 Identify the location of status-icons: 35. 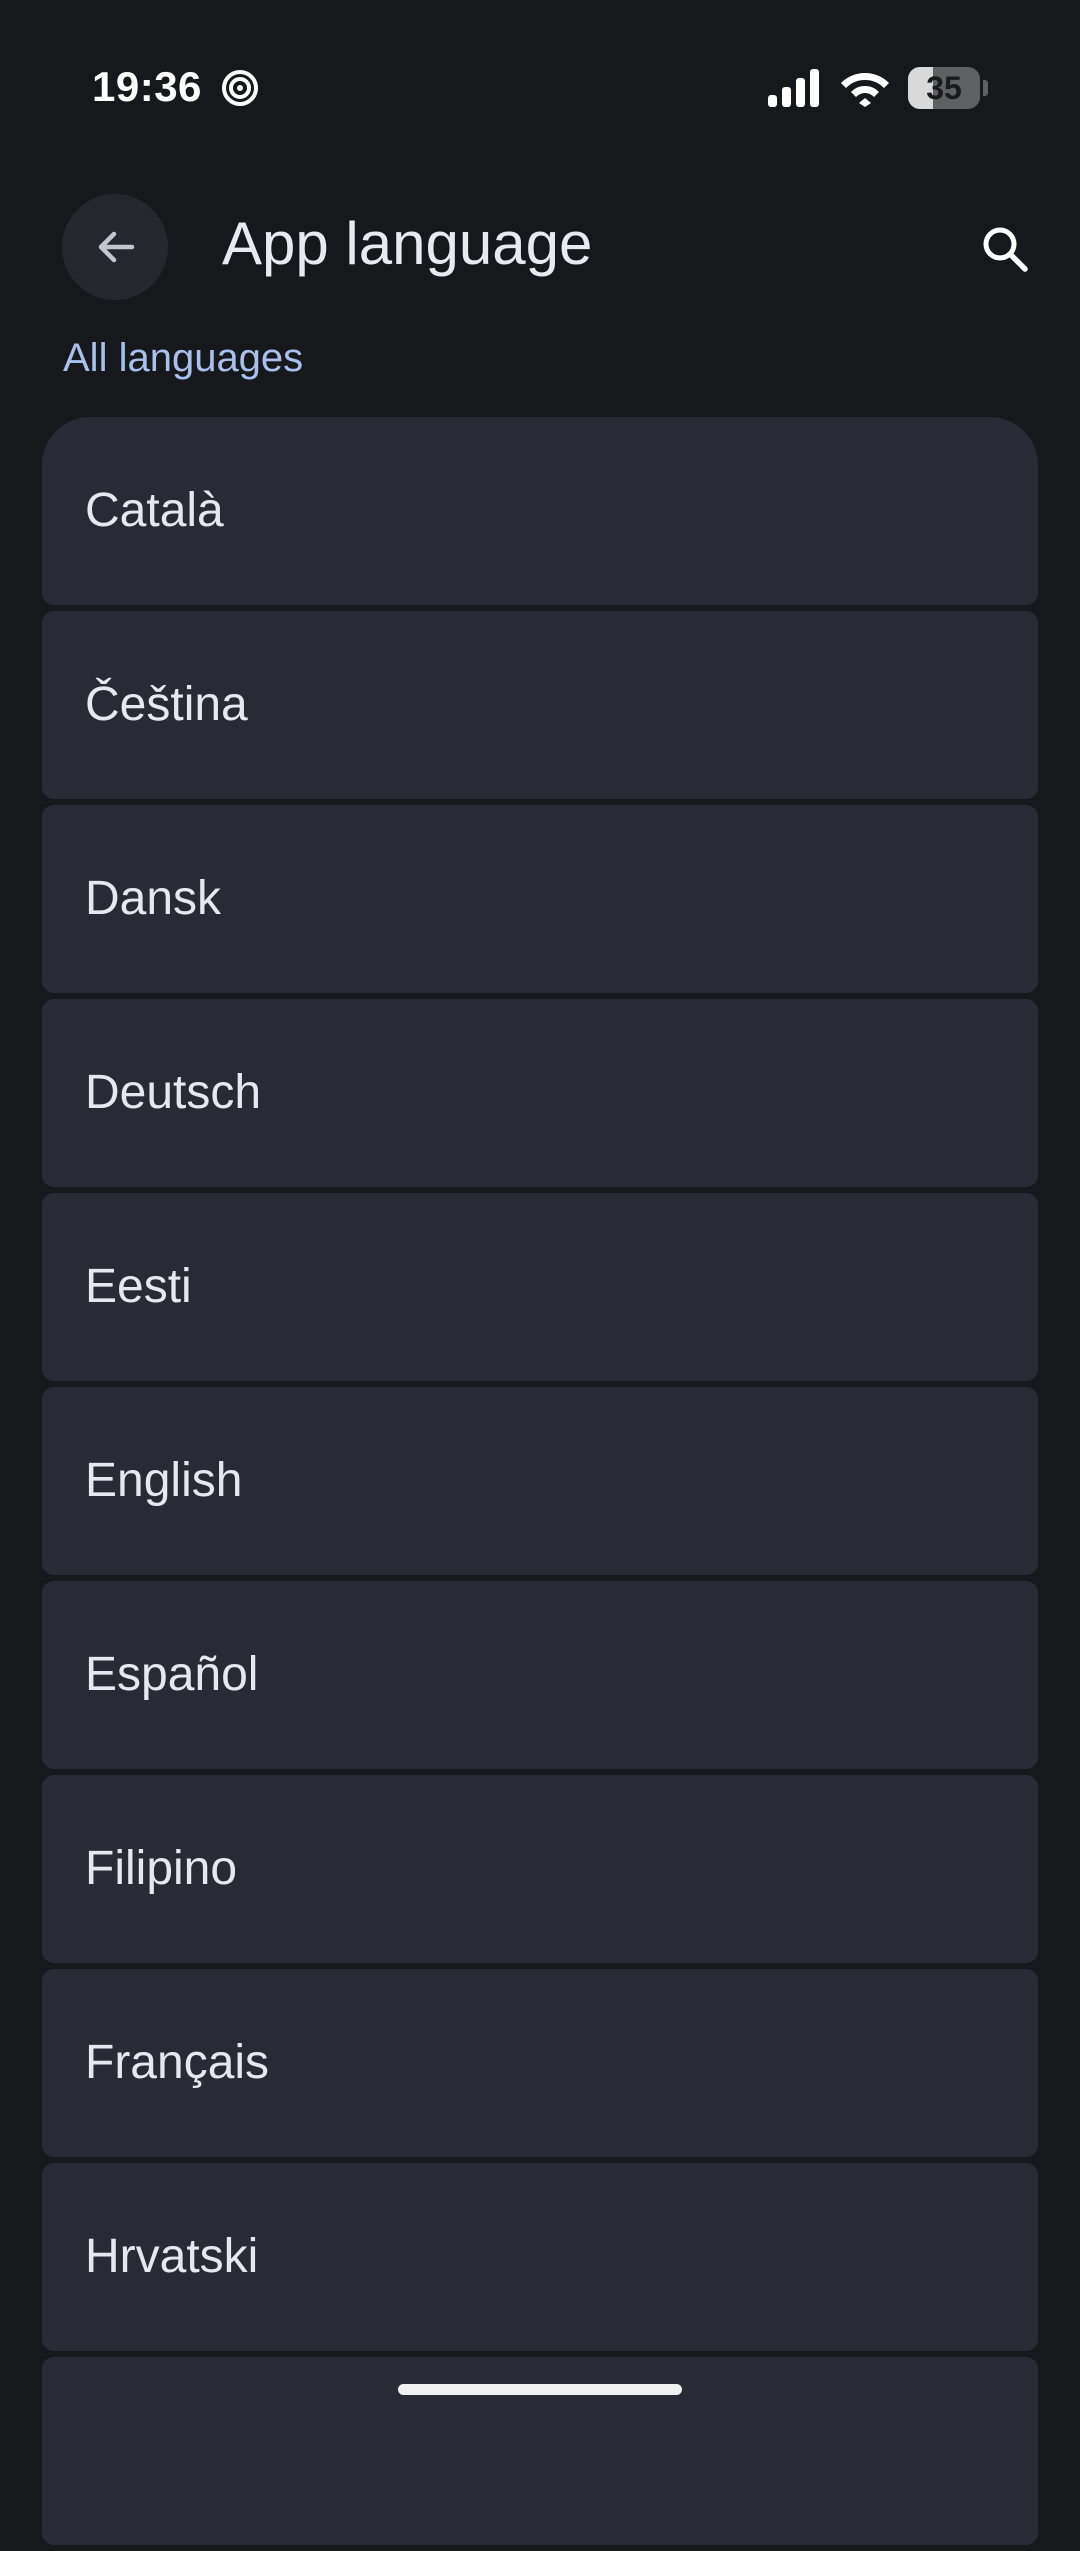
(878, 88).